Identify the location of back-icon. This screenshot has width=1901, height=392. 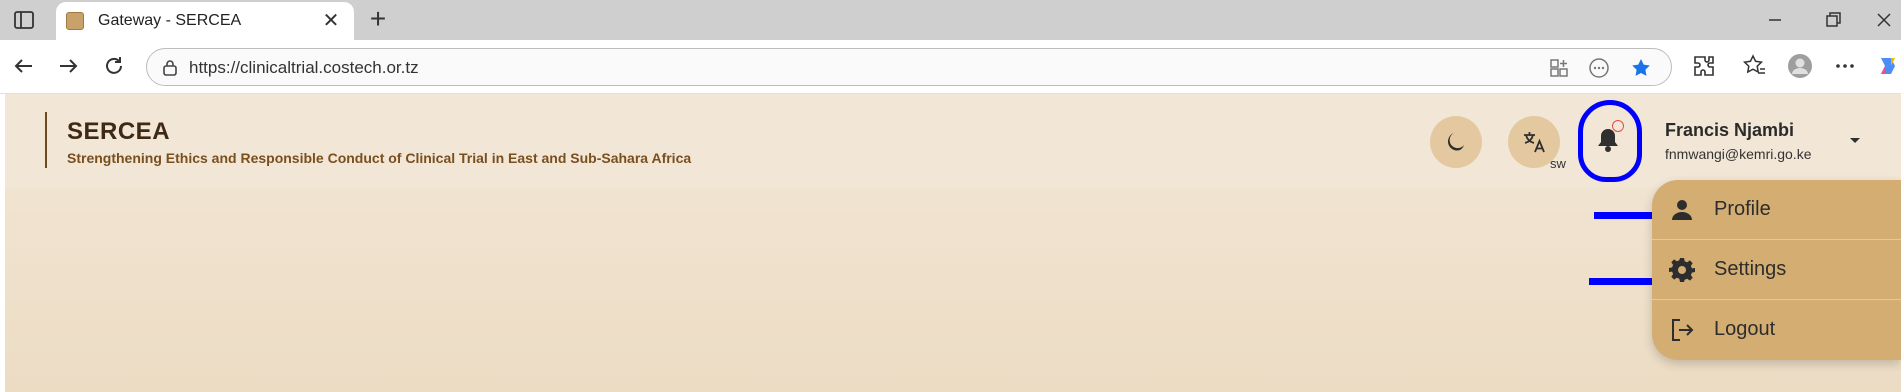
(24, 66).